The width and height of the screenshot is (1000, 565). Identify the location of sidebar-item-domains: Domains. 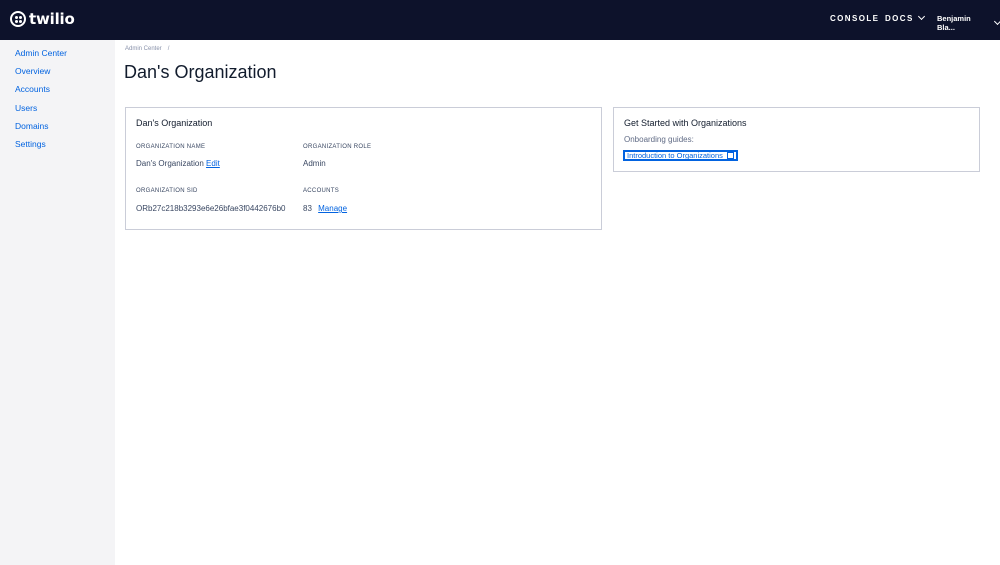
(32, 126).